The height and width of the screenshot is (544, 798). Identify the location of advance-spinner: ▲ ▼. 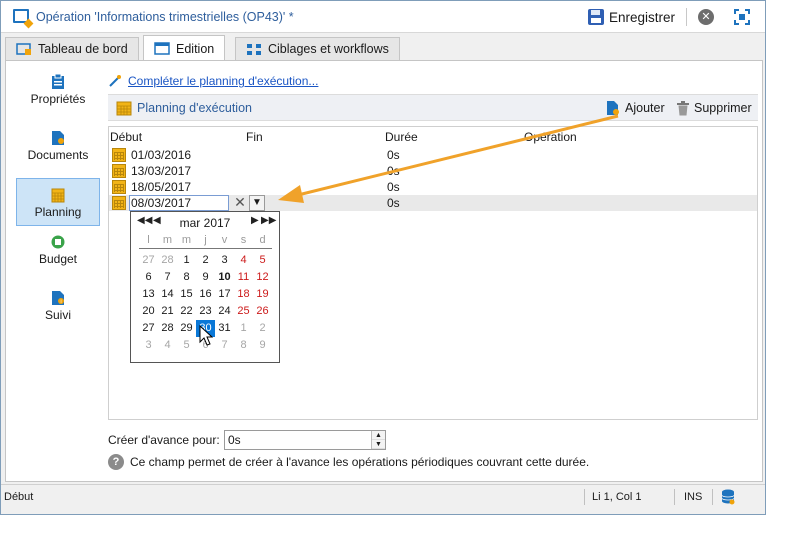
(378, 440).